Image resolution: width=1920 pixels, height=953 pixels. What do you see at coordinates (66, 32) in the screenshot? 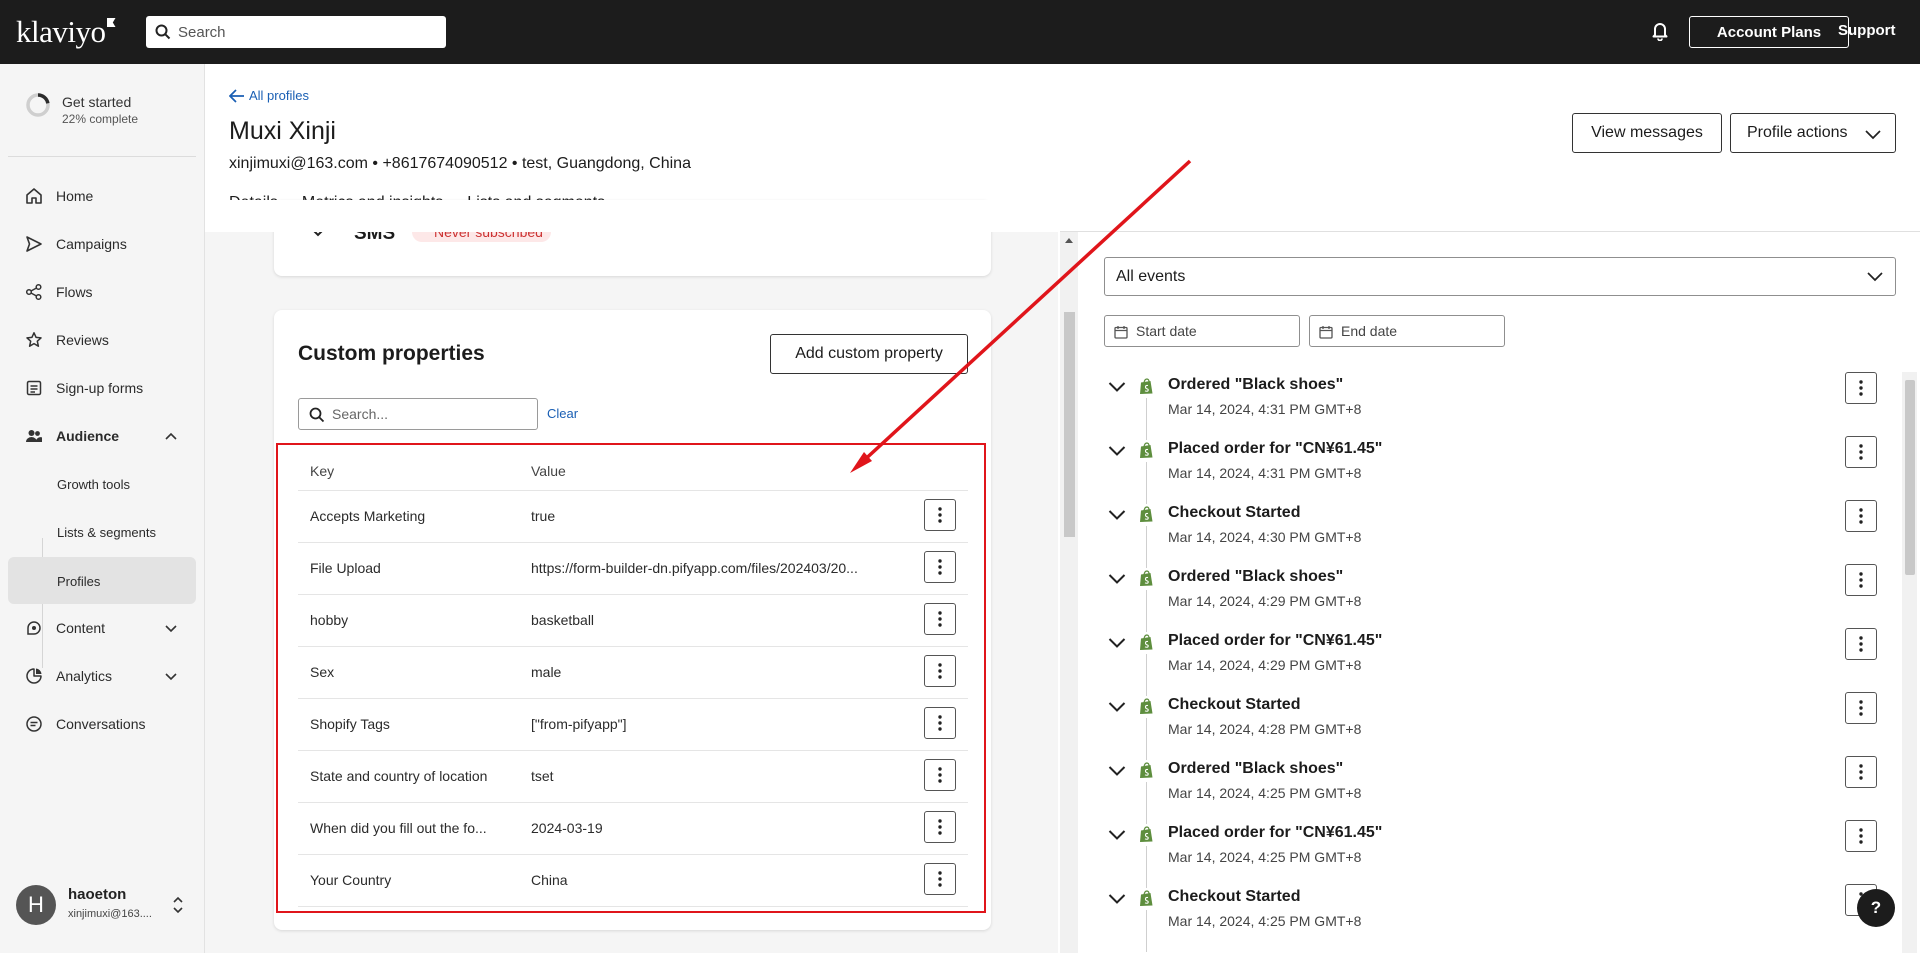
I see `klaviyo-logo: klaviyo` at bounding box center [66, 32].